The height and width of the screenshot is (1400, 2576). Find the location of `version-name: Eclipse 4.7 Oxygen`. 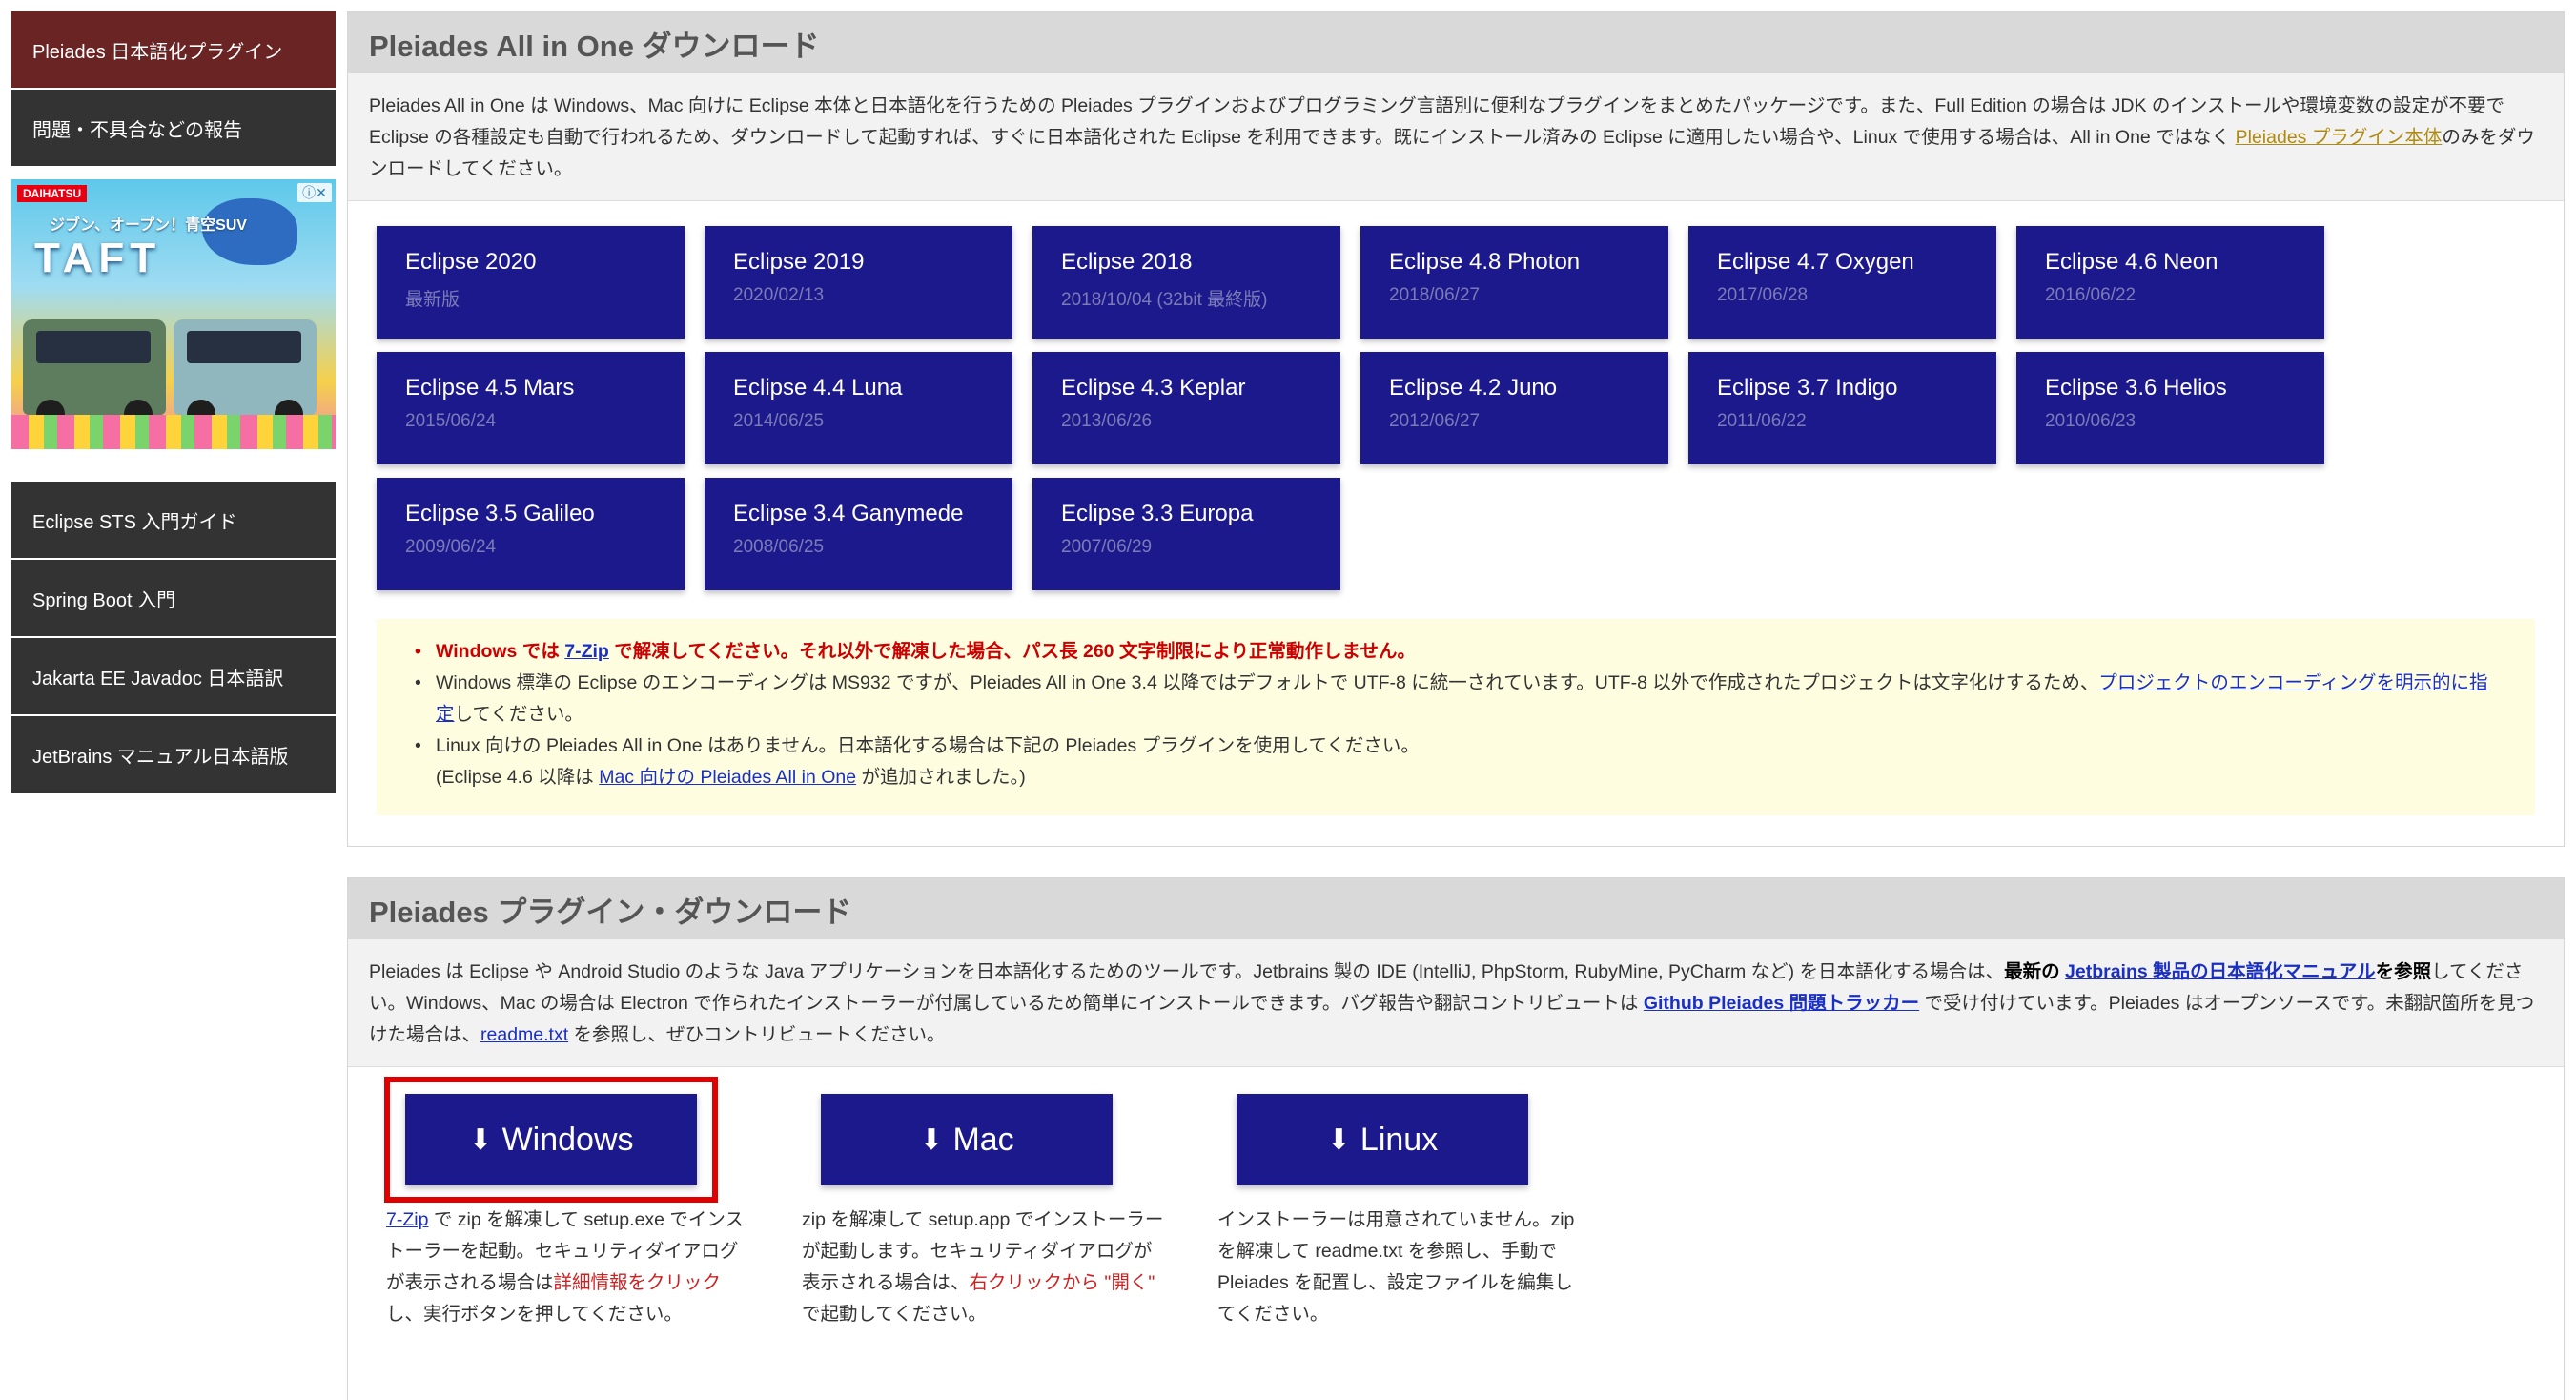

version-name: Eclipse 4.7 Oxygen is located at coordinates (1815, 262).